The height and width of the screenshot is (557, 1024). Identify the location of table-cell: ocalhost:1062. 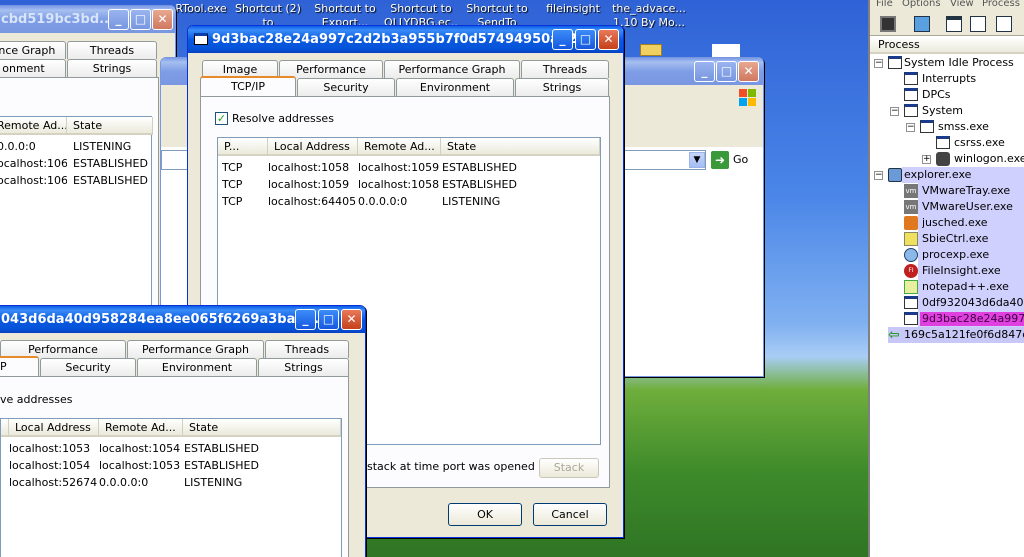
(33, 180).